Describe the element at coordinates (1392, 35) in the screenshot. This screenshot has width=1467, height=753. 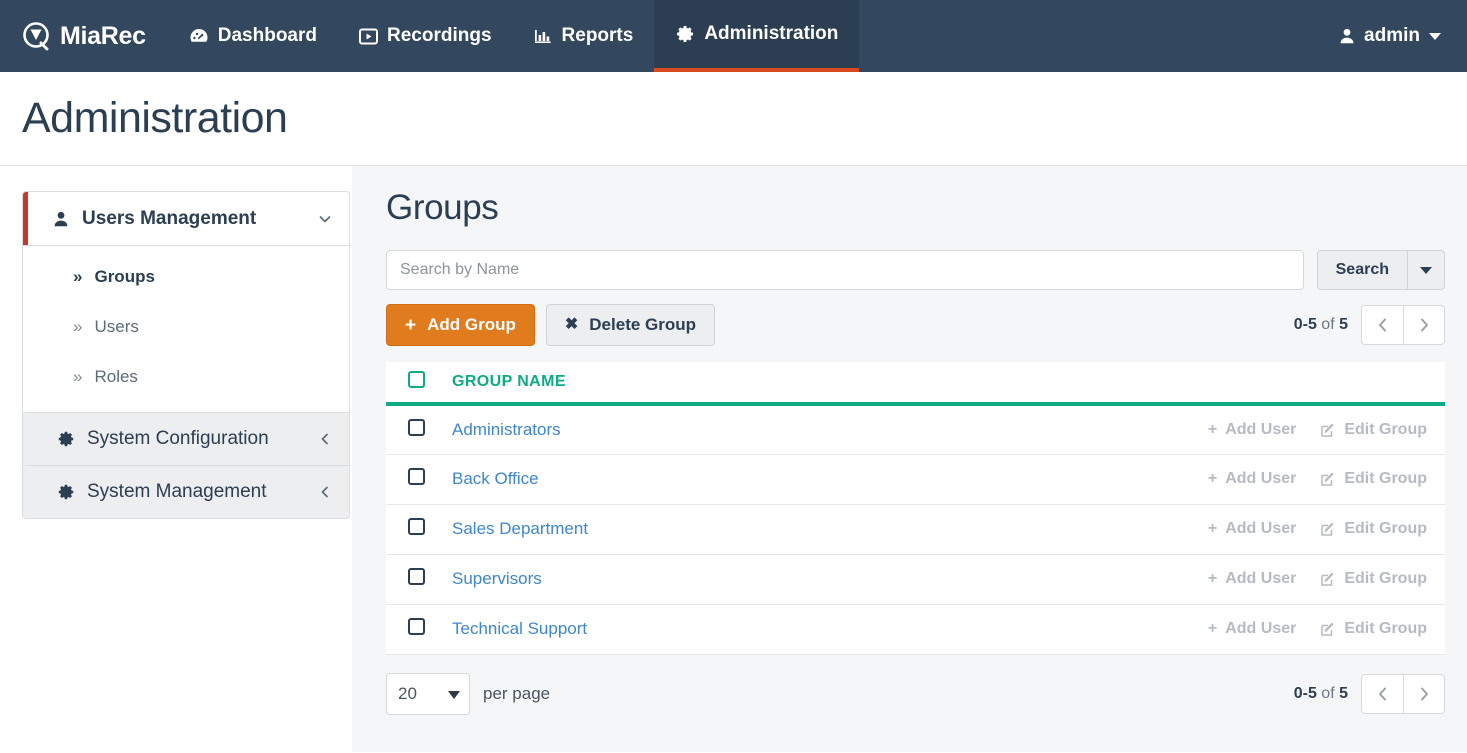
I see `user-menu-label: admin` at that location.